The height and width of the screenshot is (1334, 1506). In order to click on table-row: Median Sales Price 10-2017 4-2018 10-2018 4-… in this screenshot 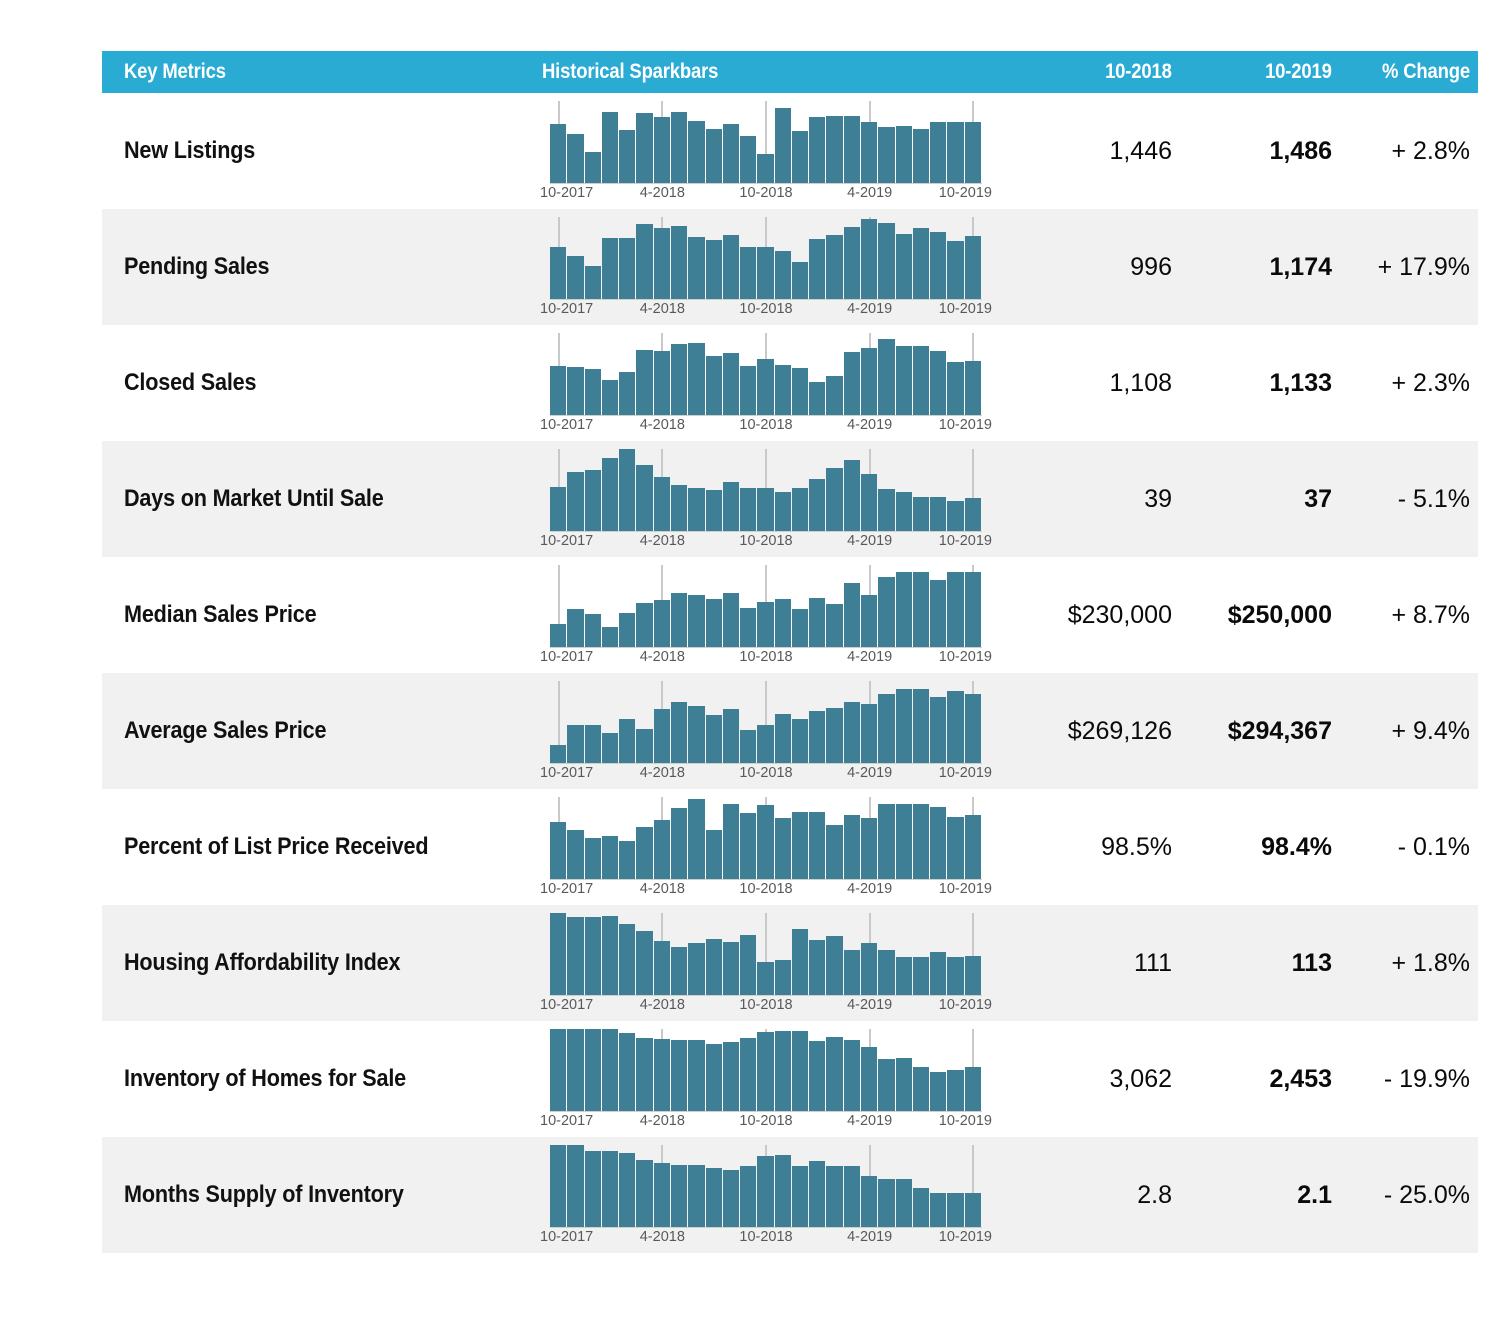, I will do `click(790, 615)`.